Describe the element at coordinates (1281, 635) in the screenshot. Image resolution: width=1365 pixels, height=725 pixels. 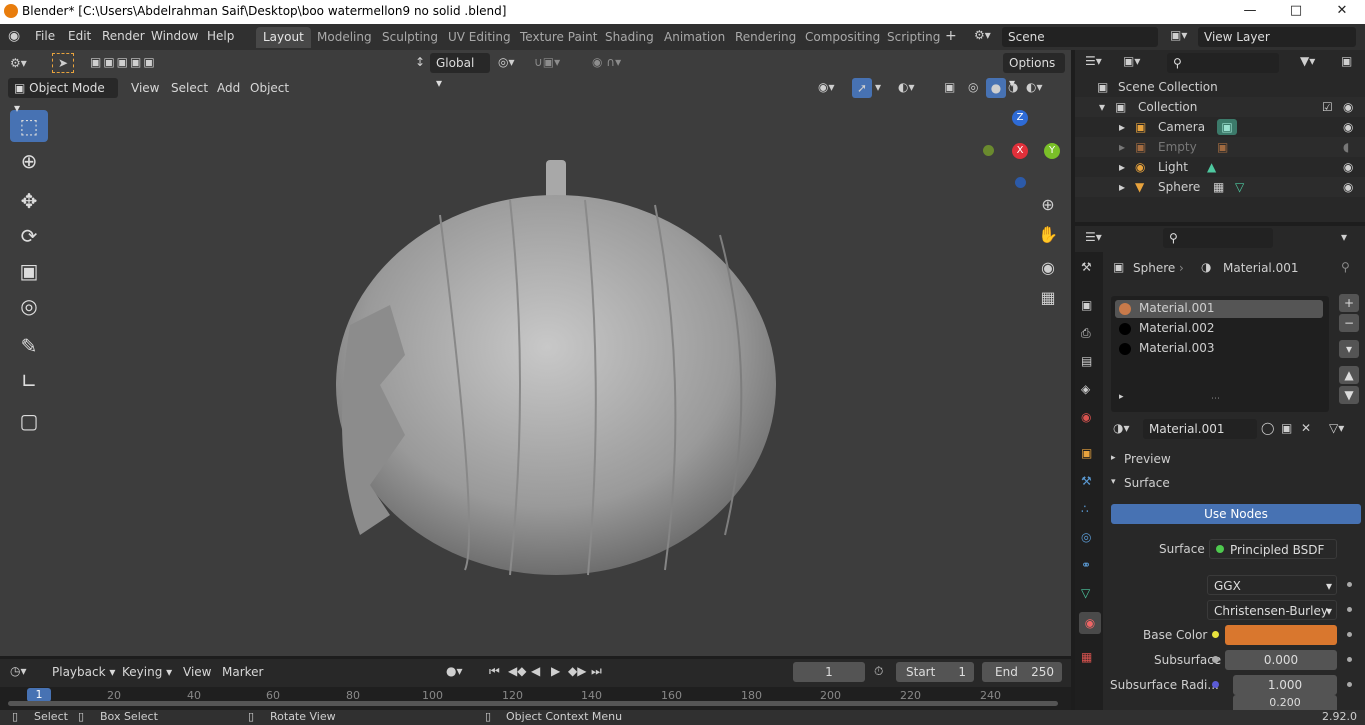
I see `base-color-swatch` at that location.